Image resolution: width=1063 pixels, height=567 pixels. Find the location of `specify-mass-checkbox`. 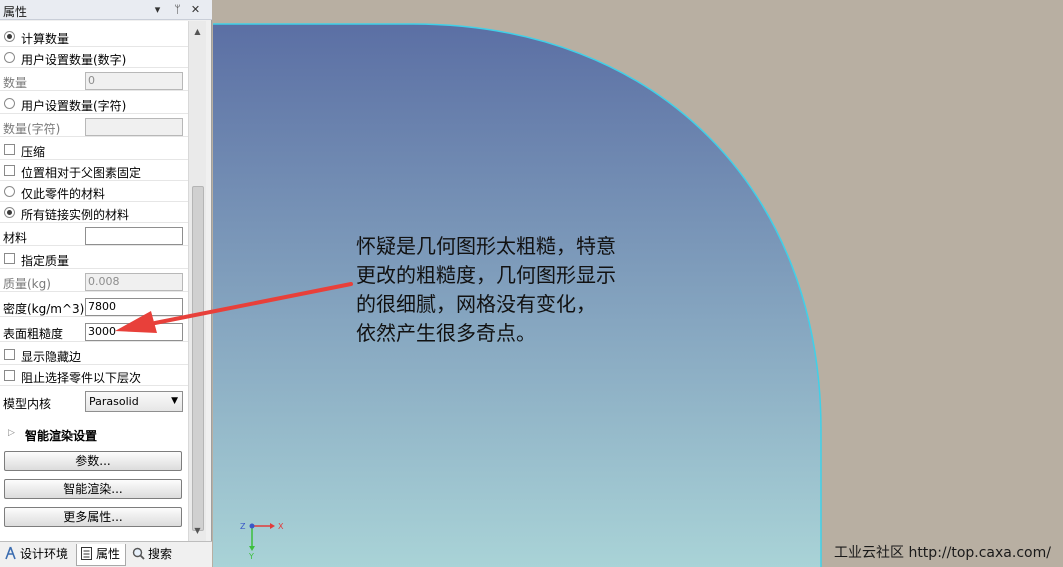

specify-mass-checkbox is located at coordinates (9, 258).